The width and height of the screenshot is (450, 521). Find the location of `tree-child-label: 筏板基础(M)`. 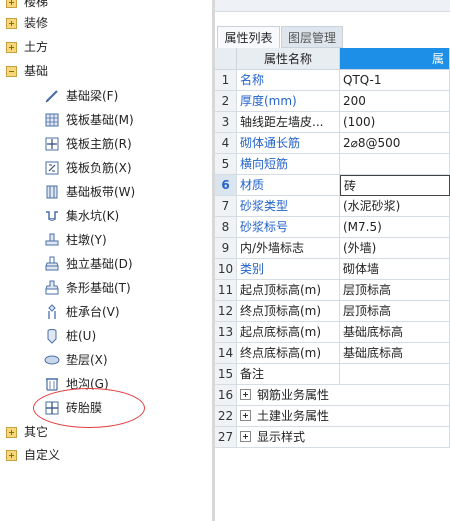

tree-child-label: 筏板基础(M) is located at coordinates (100, 120).